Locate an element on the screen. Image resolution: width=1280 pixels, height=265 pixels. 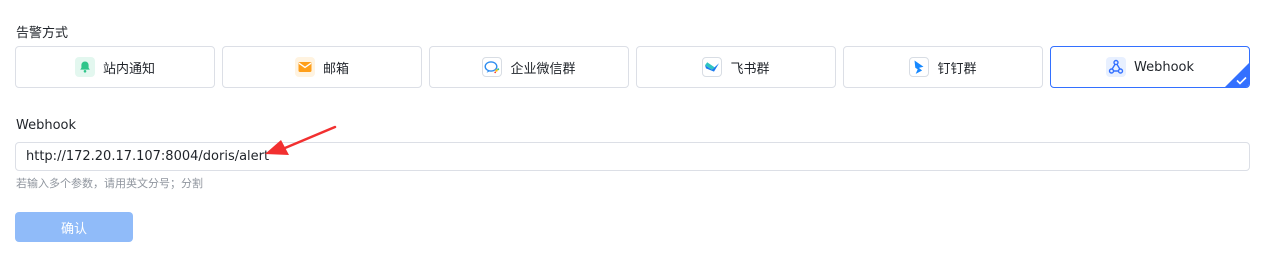
method-label: 飞书群 is located at coordinates (750, 69).